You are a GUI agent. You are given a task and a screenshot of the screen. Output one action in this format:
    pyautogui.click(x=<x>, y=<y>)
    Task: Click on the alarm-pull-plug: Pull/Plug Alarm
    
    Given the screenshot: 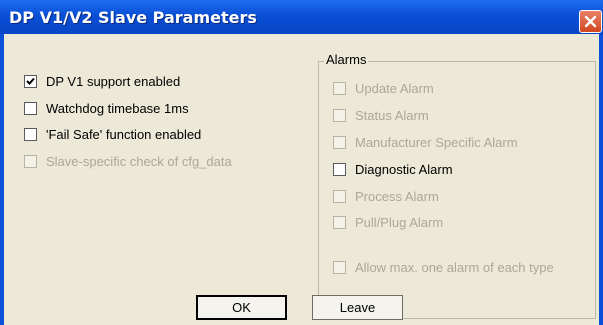 What is the action you would take?
    pyautogui.click(x=388, y=222)
    